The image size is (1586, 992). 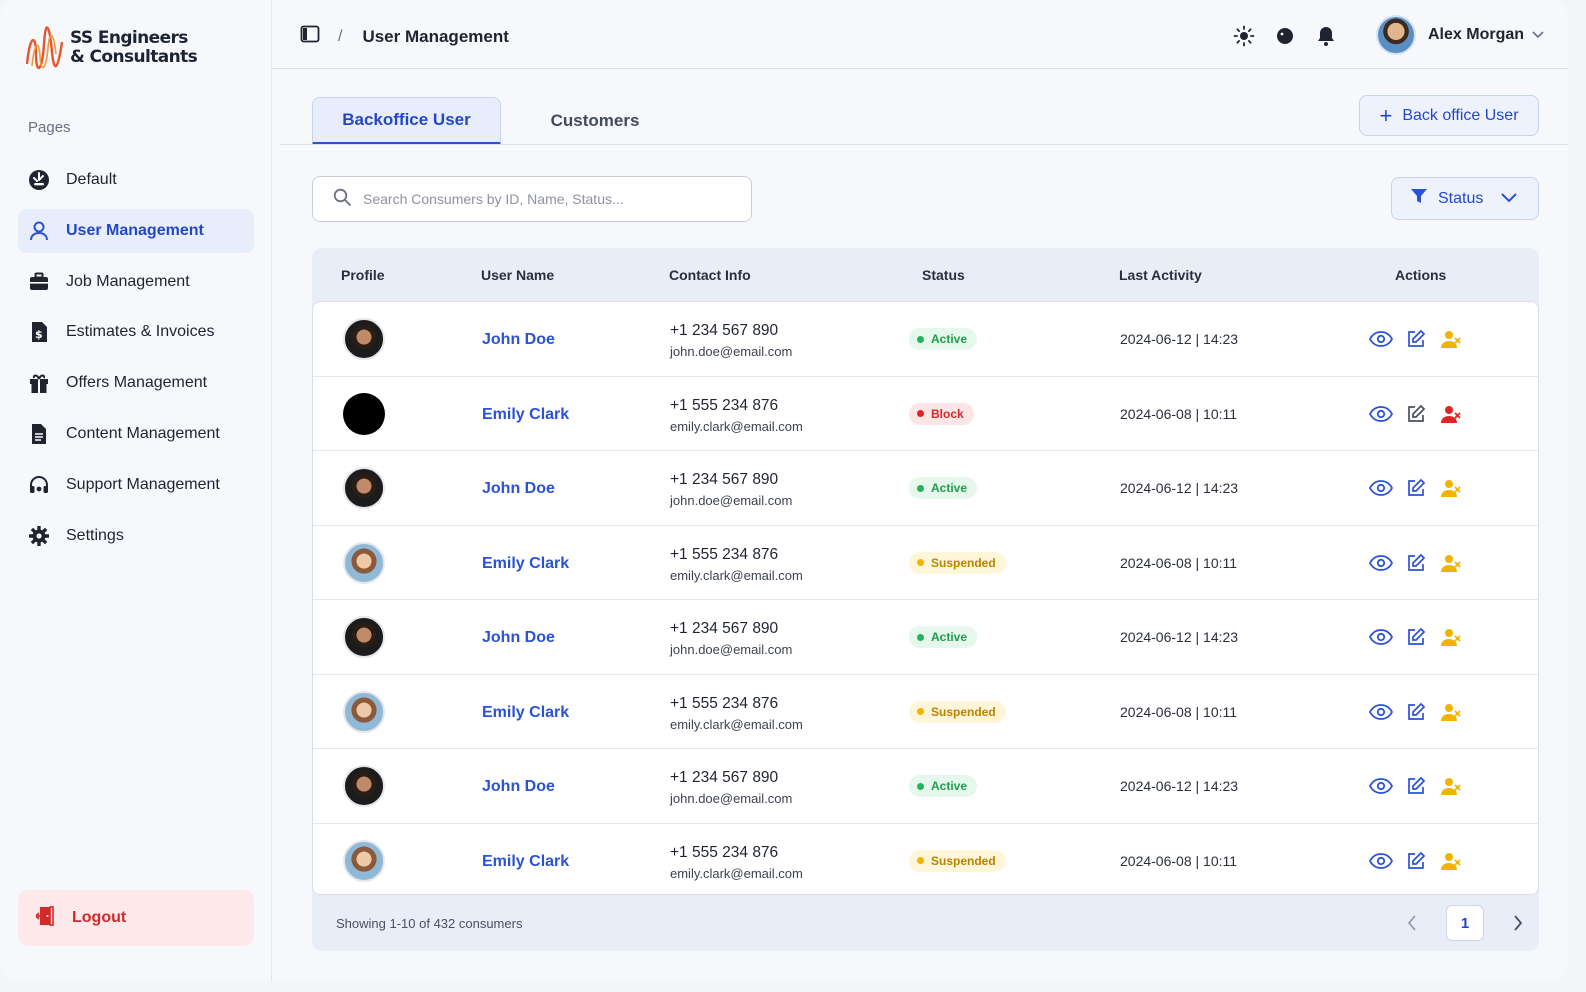 What do you see at coordinates (1460, 115) in the screenshot?
I see `add-button-label: Back office User` at bounding box center [1460, 115].